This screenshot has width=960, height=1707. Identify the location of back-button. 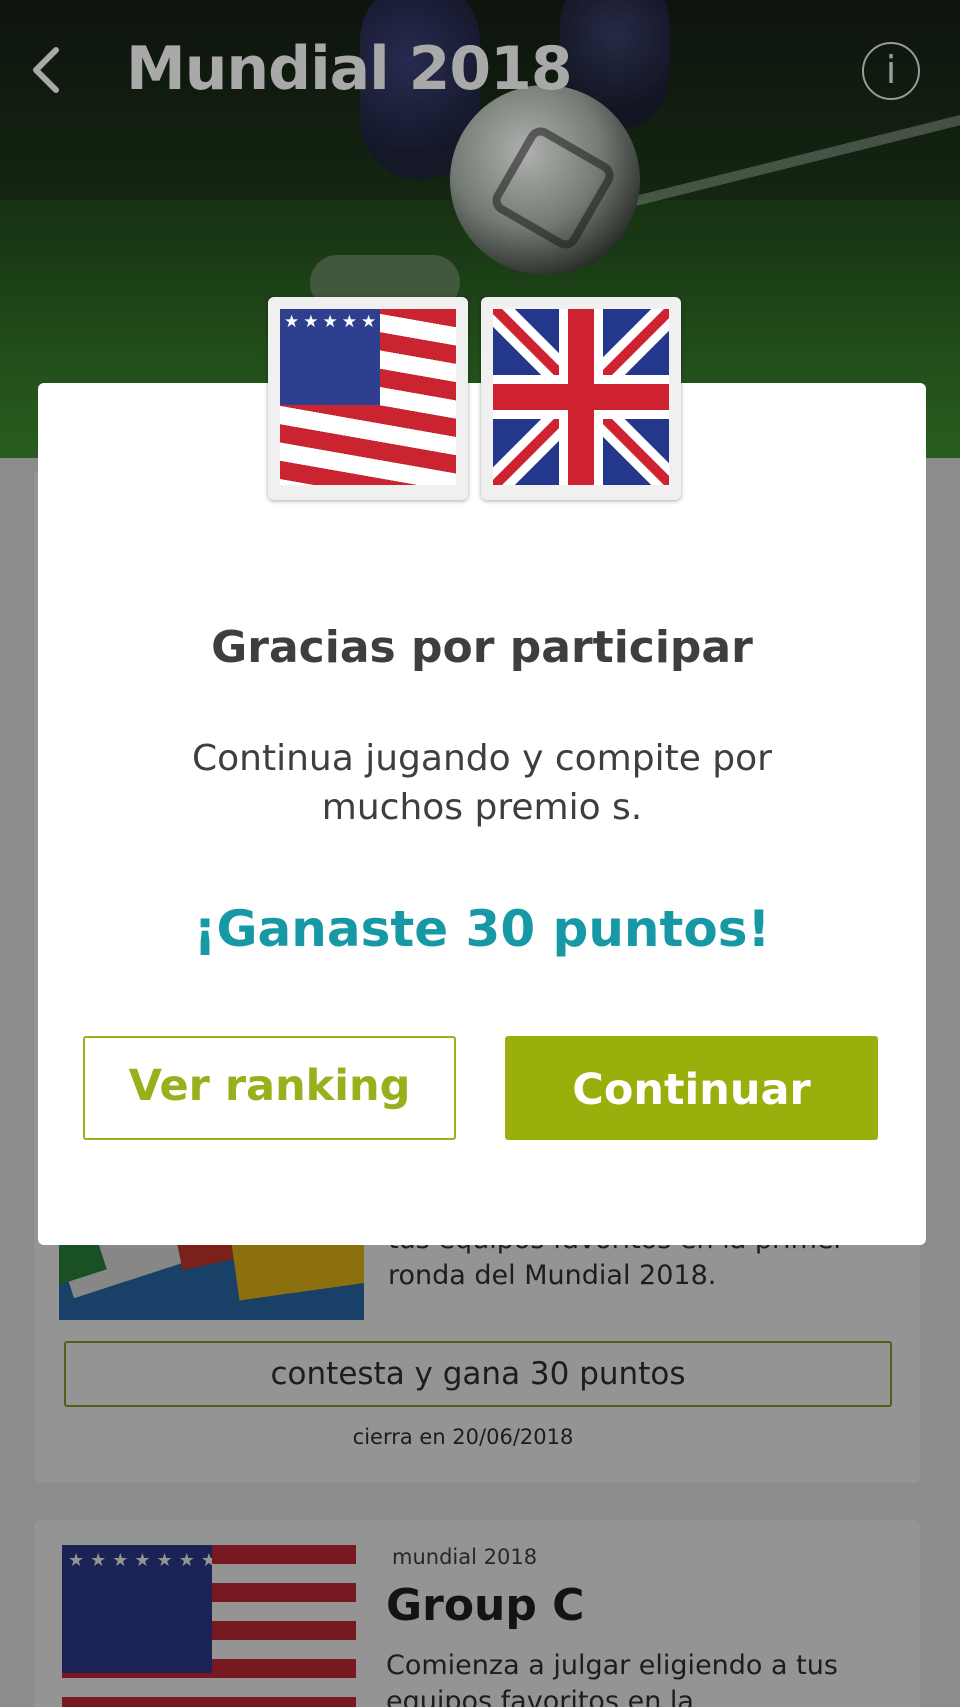
(50, 70).